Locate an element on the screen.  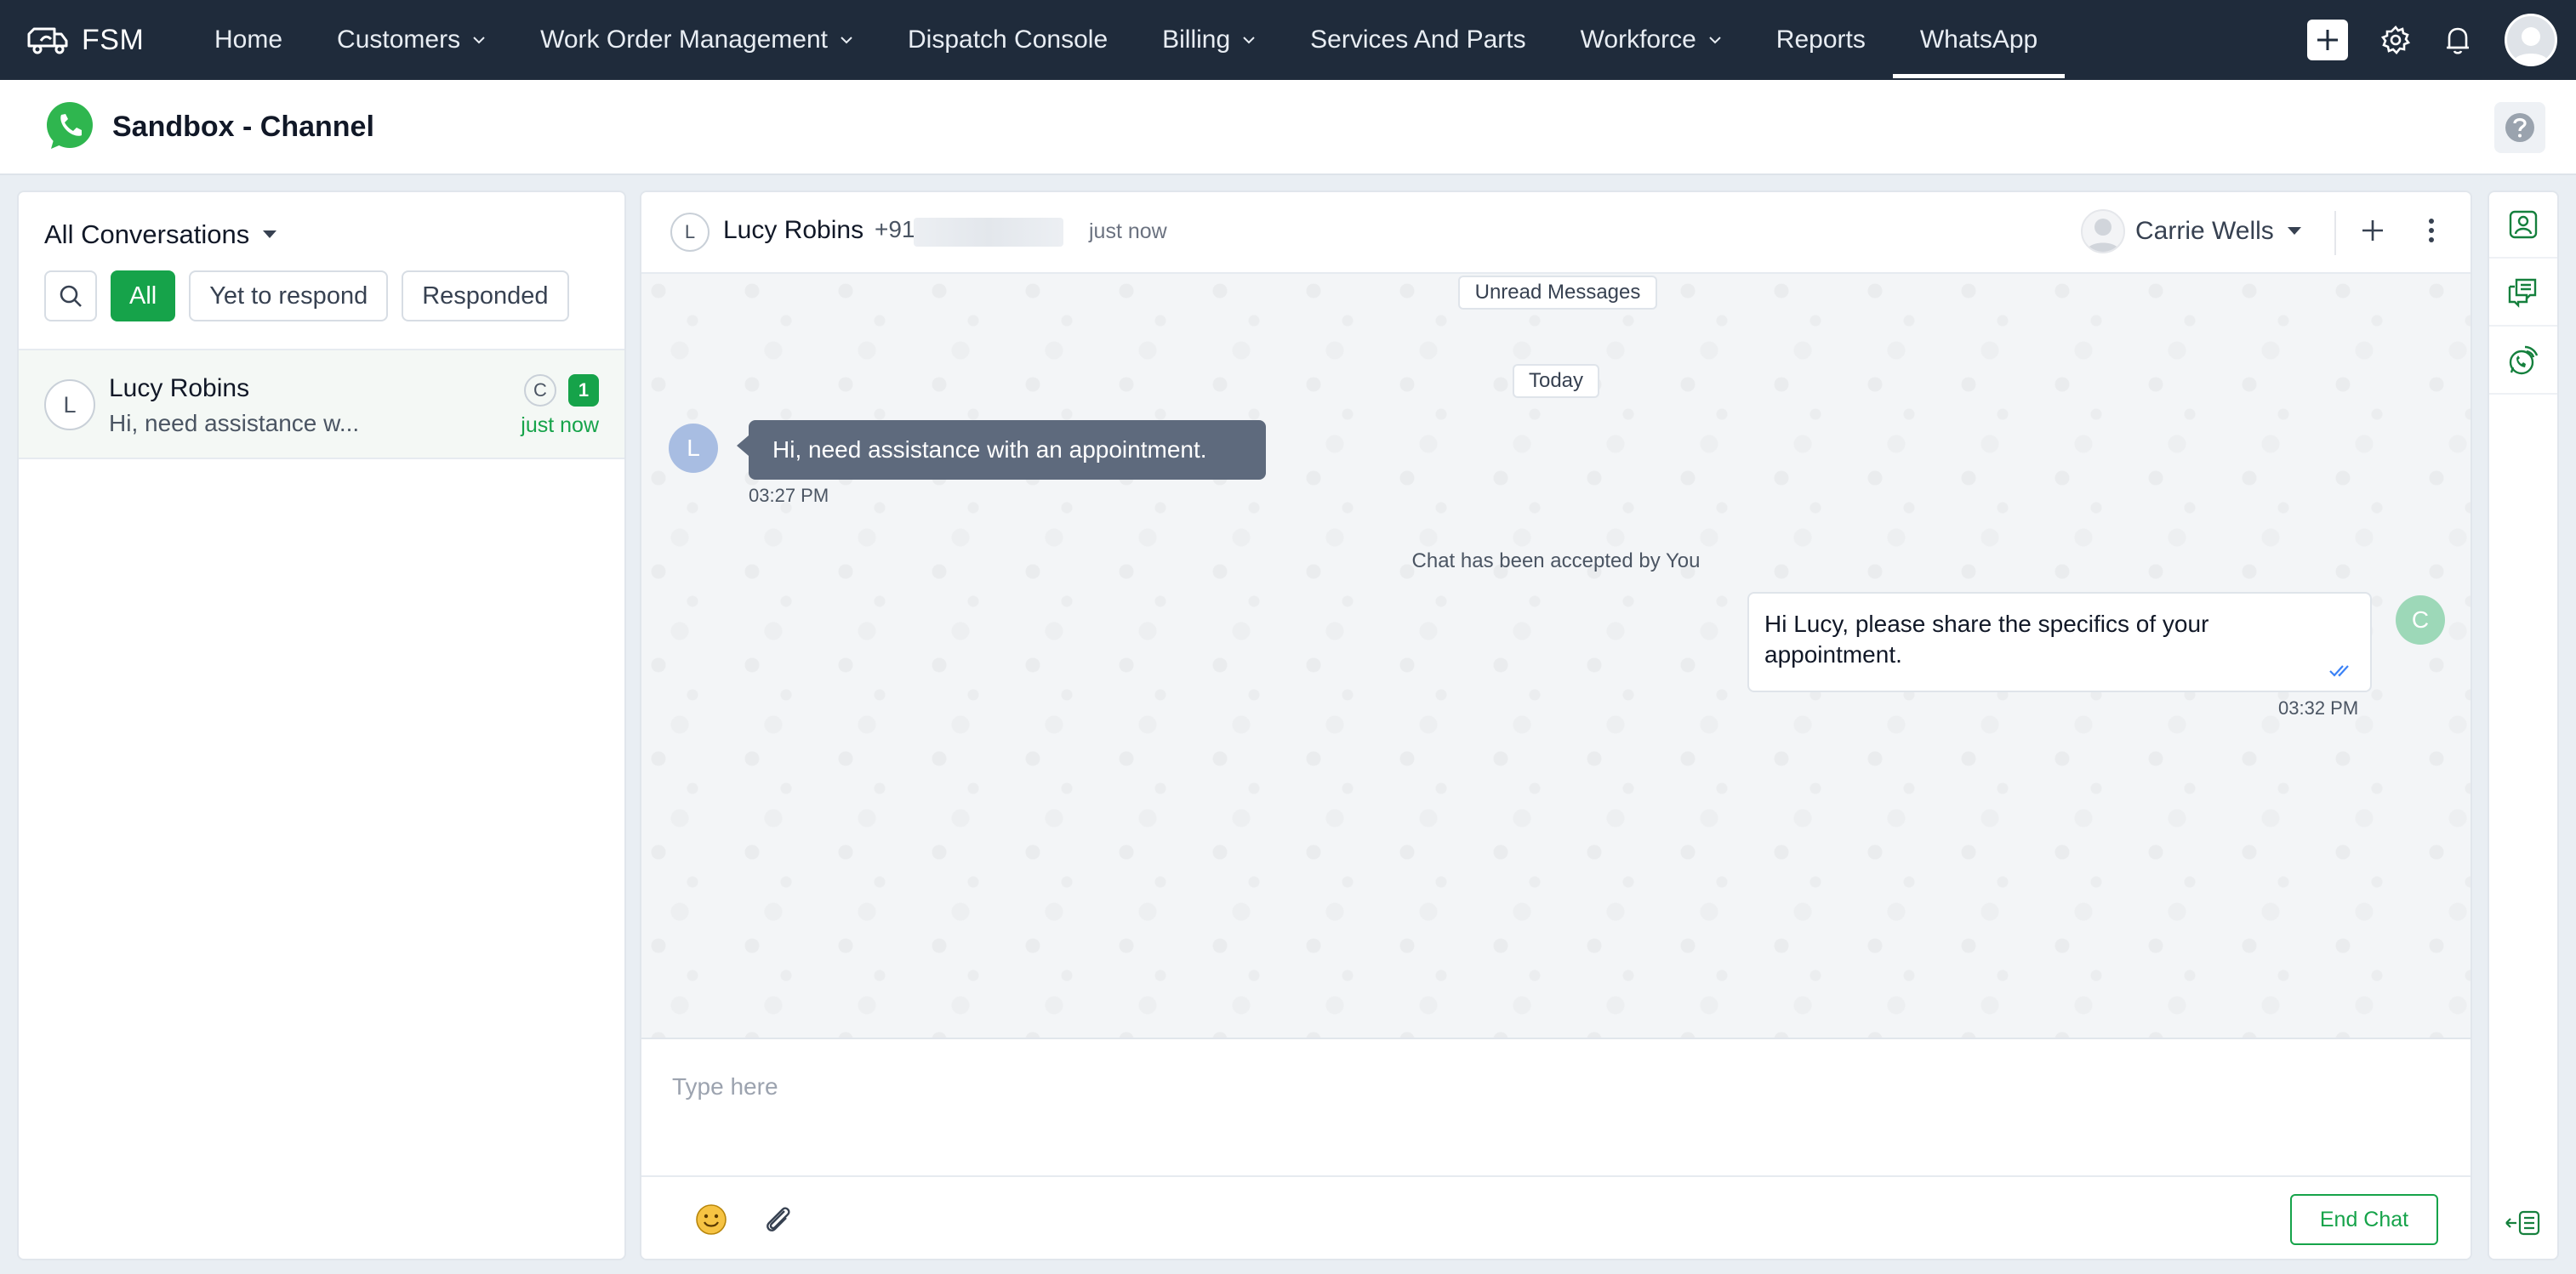
nav-item-dispatch-console: Dispatch Console is located at coordinates (1008, 40).